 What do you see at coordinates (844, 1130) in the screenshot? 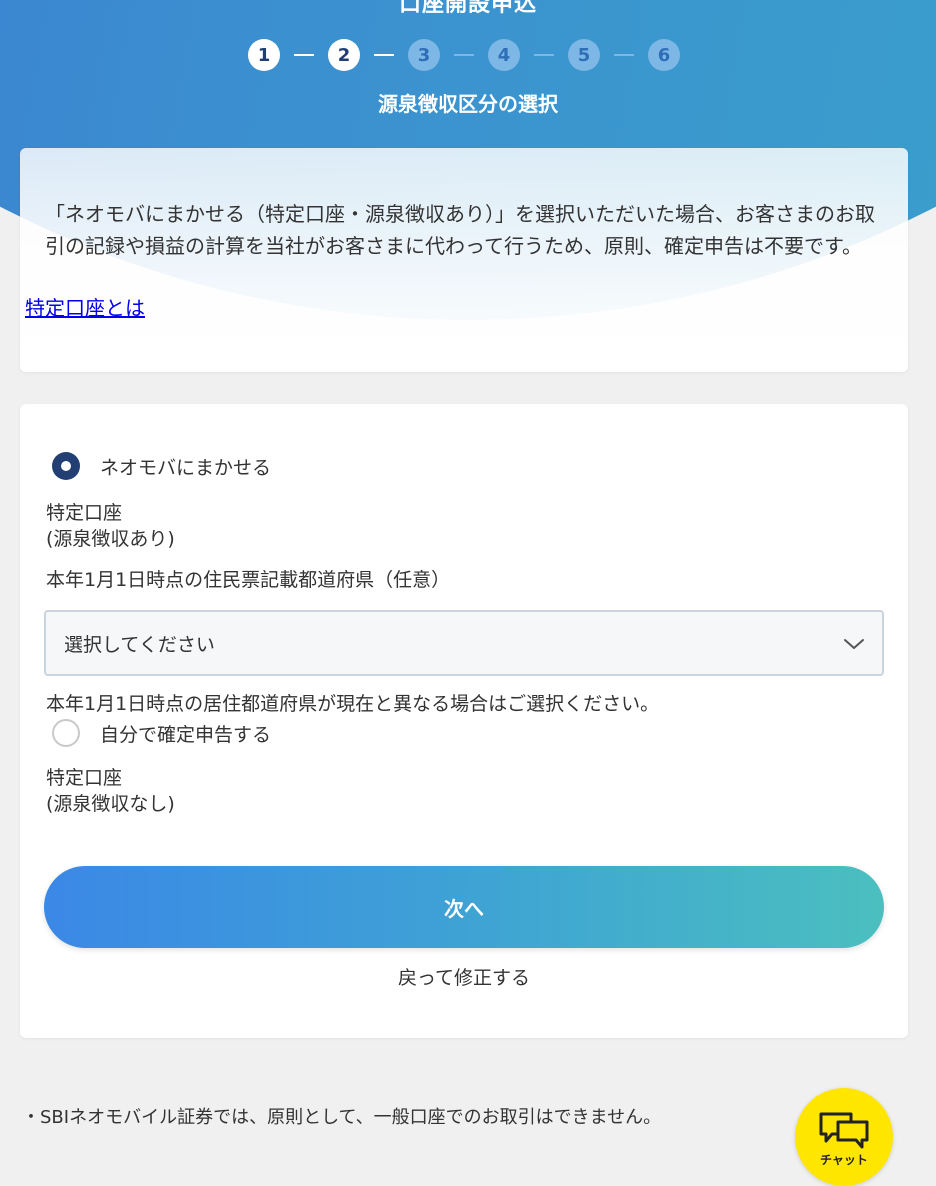
I see `chat-bubbles-icon` at bounding box center [844, 1130].